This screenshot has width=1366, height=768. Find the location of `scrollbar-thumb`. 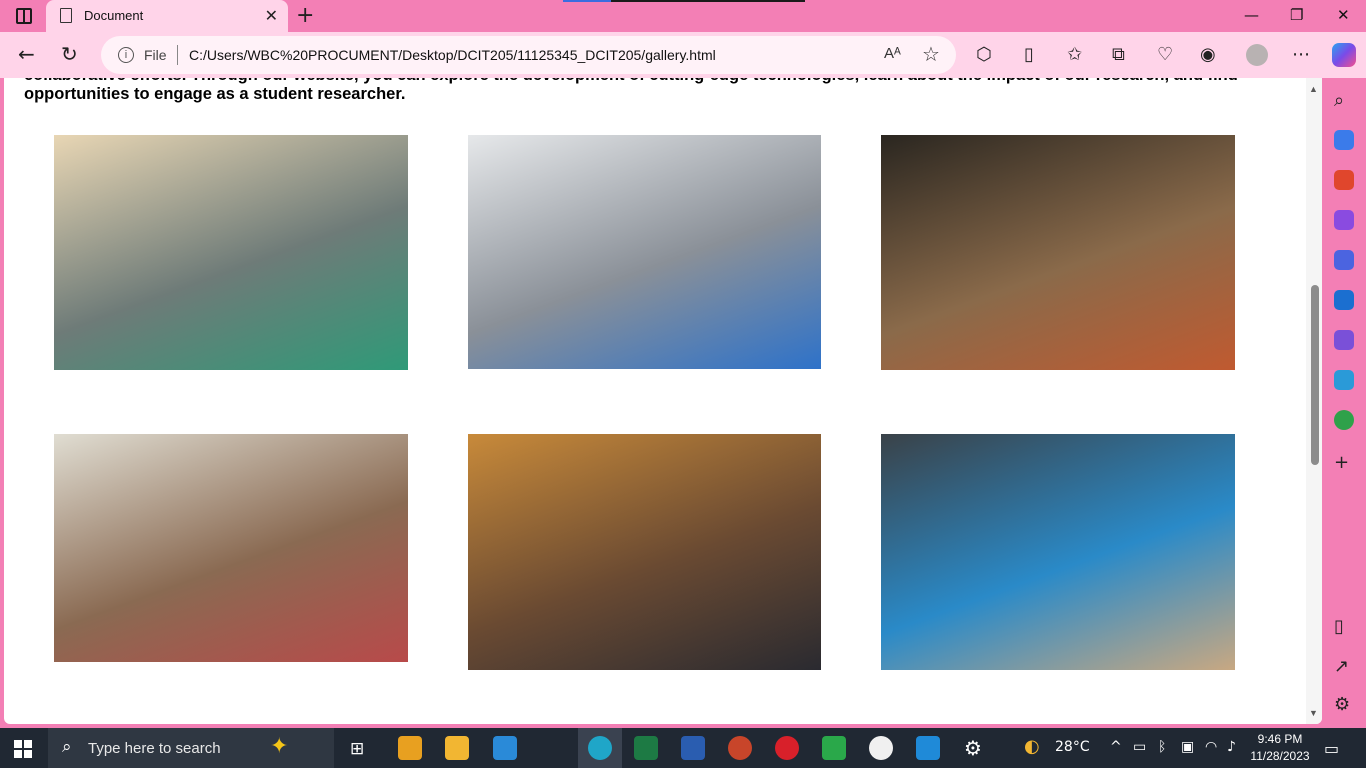

scrollbar-thumb is located at coordinates (1315, 375).